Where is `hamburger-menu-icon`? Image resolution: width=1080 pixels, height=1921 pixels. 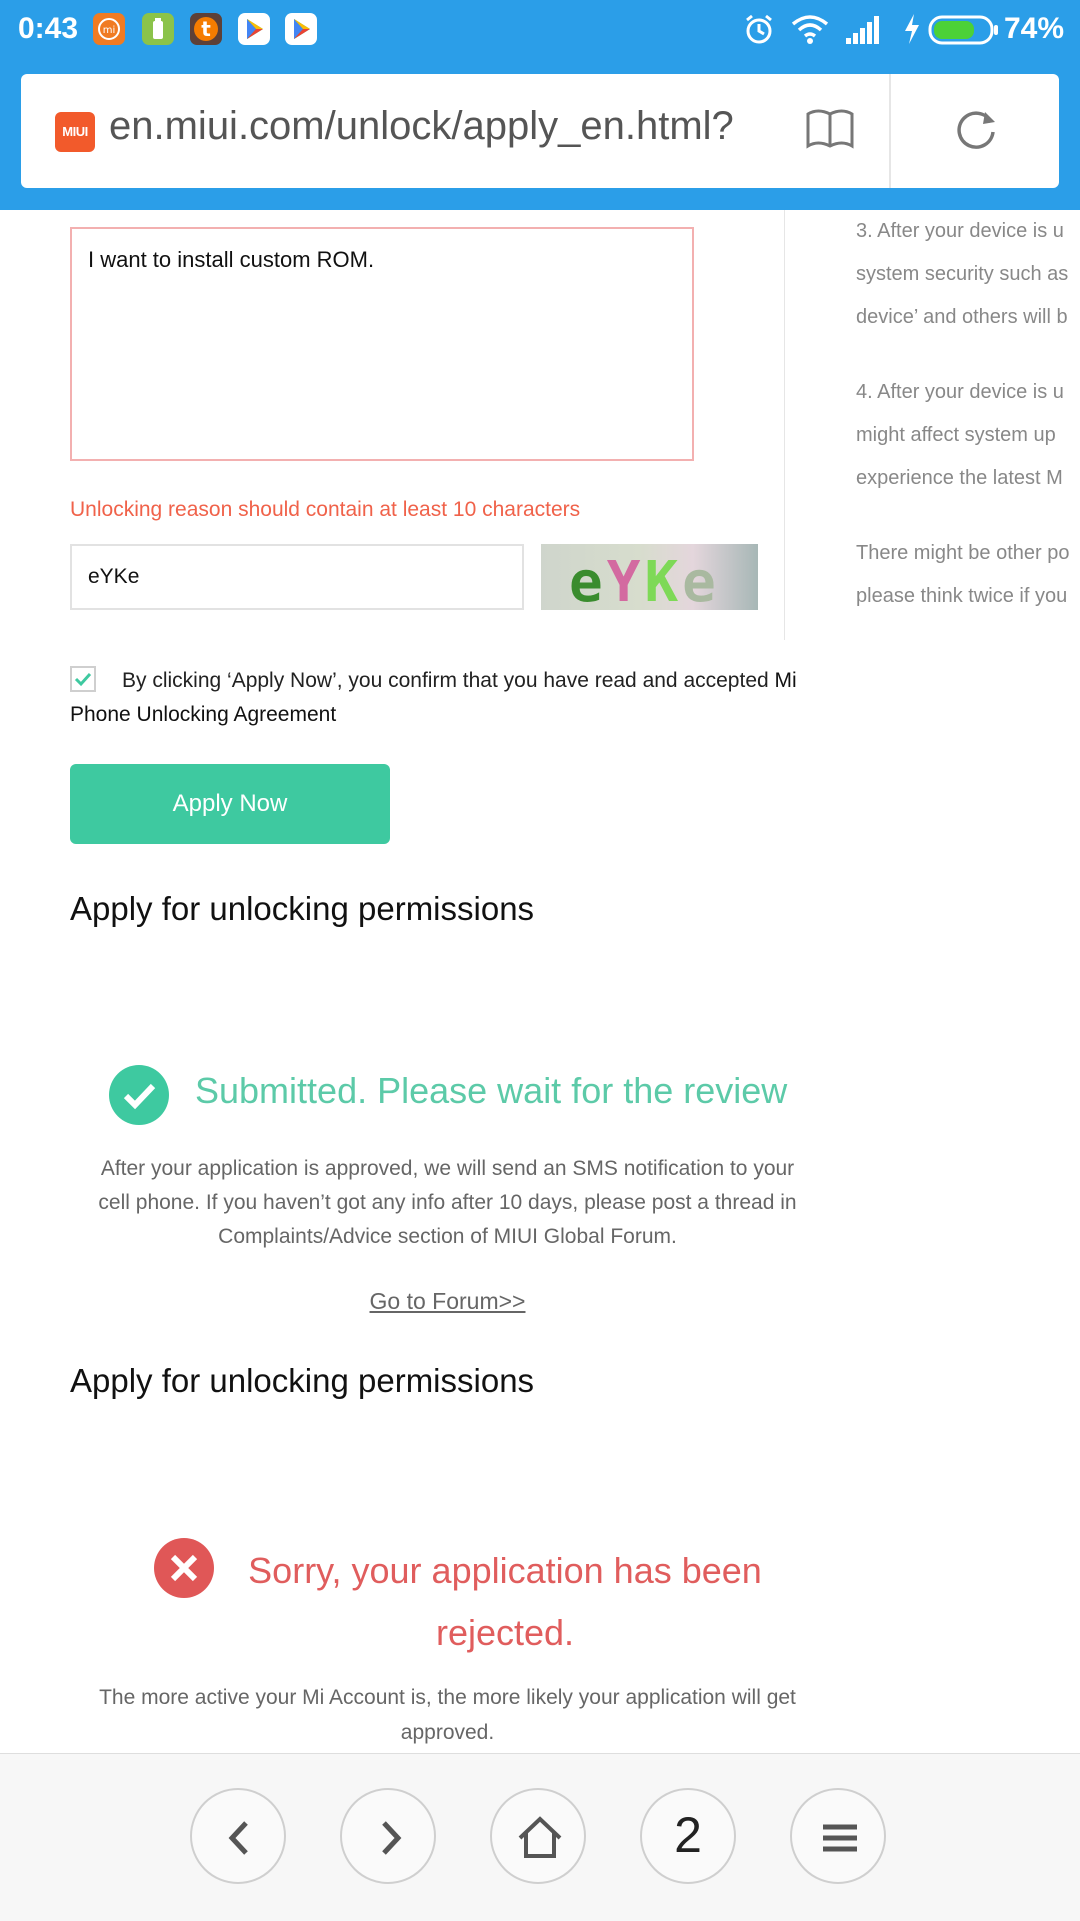 hamburger-menu-icon is located at coordinates (840, 1838).